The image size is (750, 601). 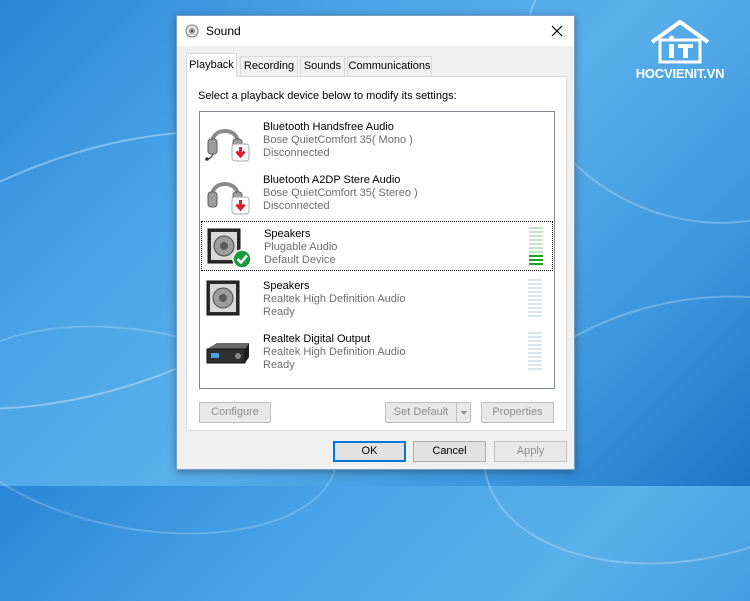 I want to click on watermark-house-icon, so click(x=680, y=42).